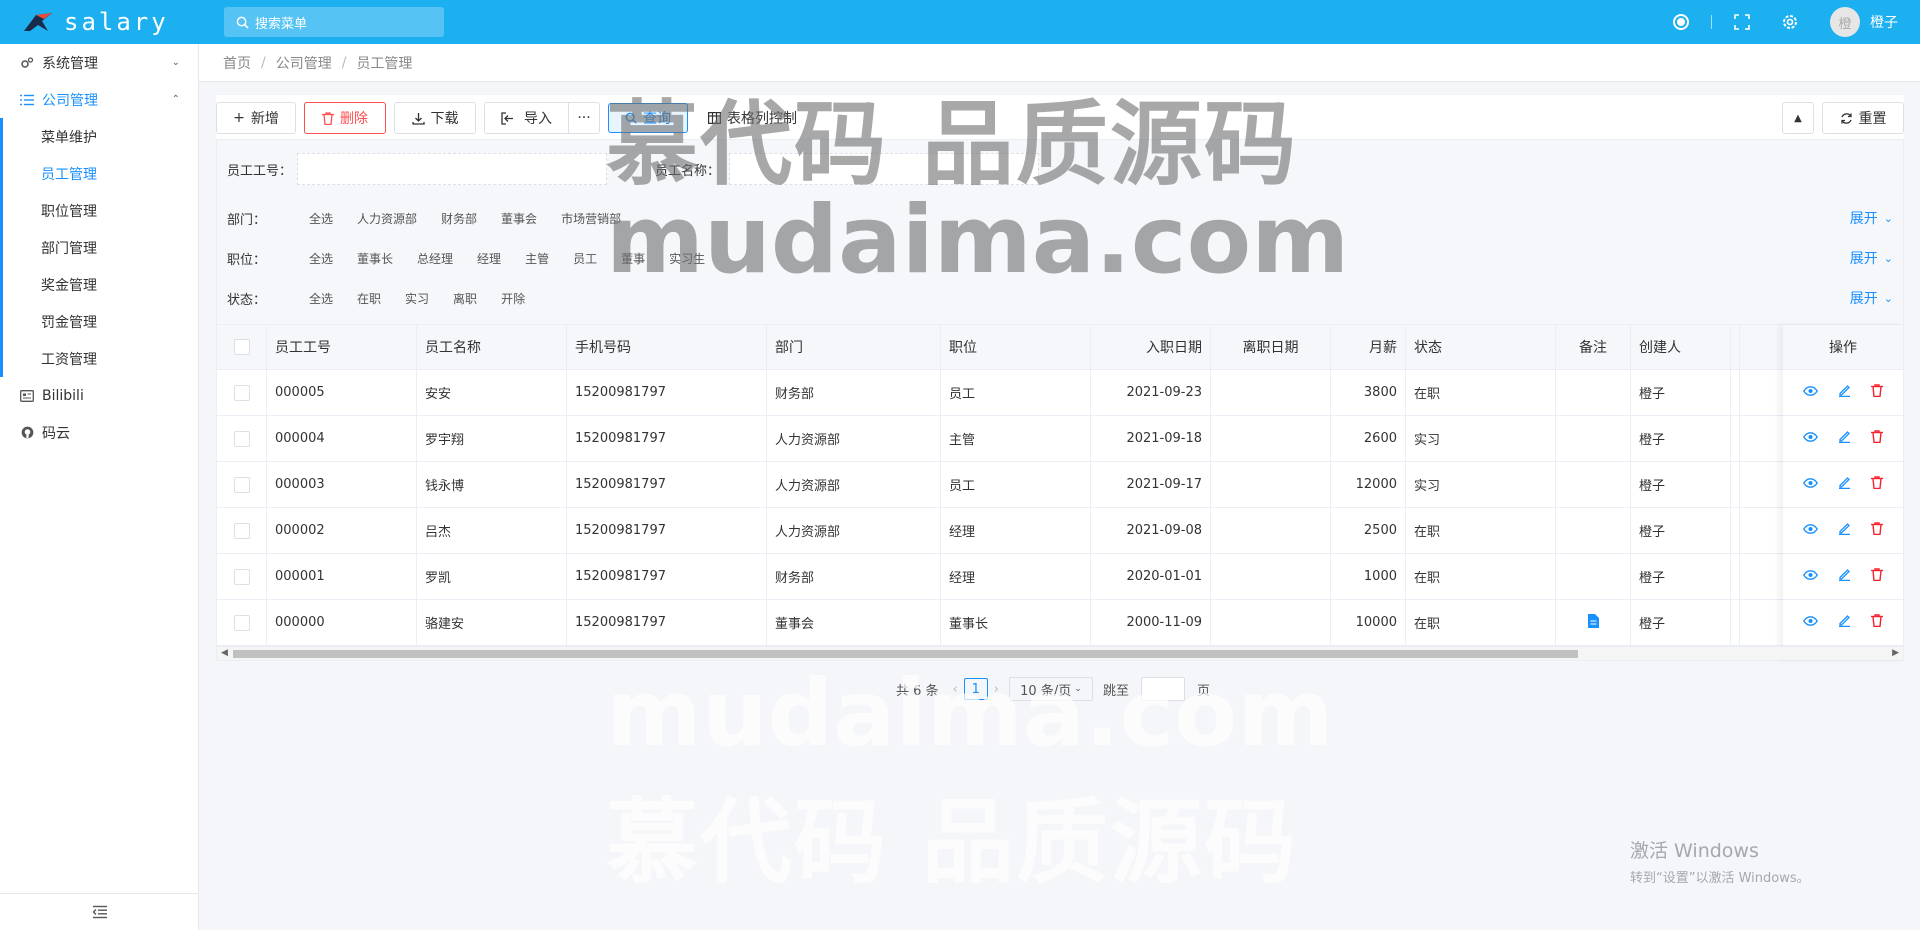 The image size is (1920, 930). What do you see at coordinates (465, 298) in the screenshot?
I see `status-option: 离职` at bounding box center [465, 298].